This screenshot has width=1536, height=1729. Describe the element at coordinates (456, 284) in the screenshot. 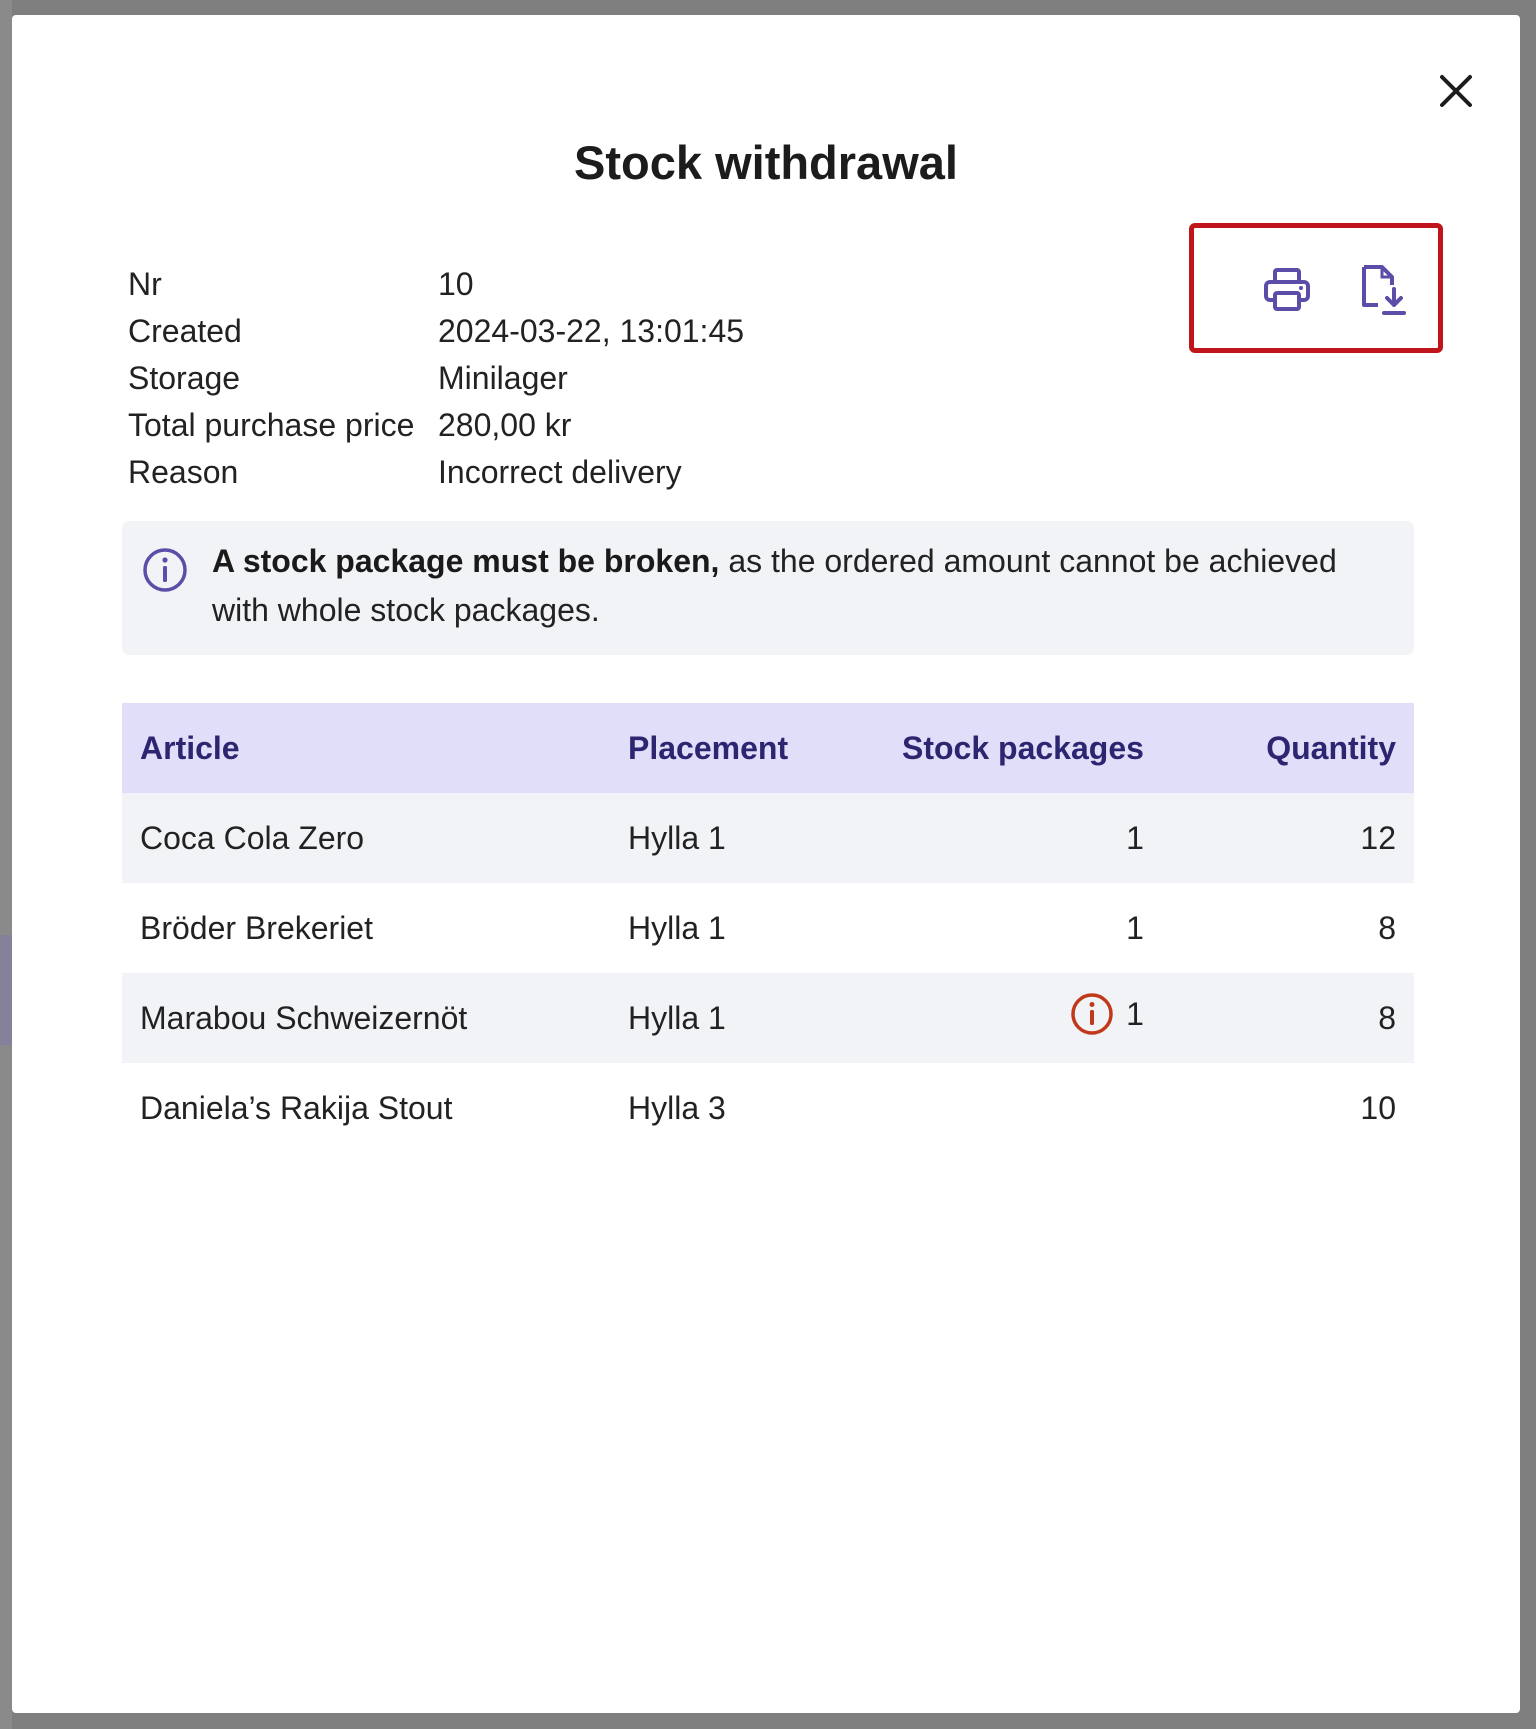

I see `detail-value-nr: 10` at that location.